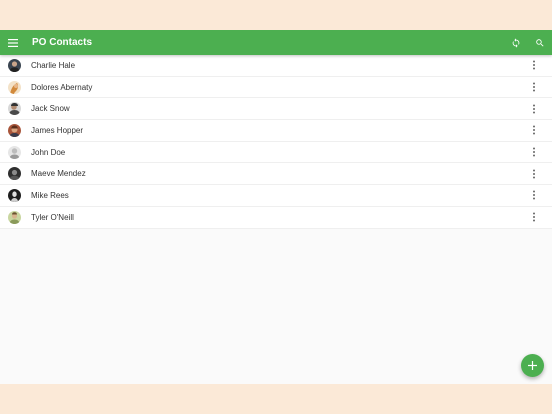  I want to click on search-button, so click(540, 42).